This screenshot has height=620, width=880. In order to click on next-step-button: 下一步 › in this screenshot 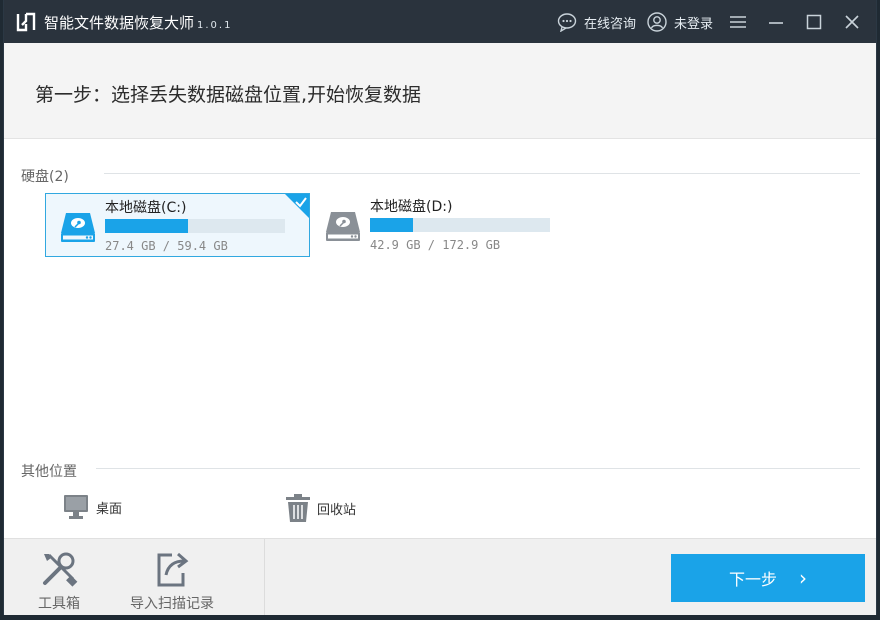, I will do `click(768, 578)`.